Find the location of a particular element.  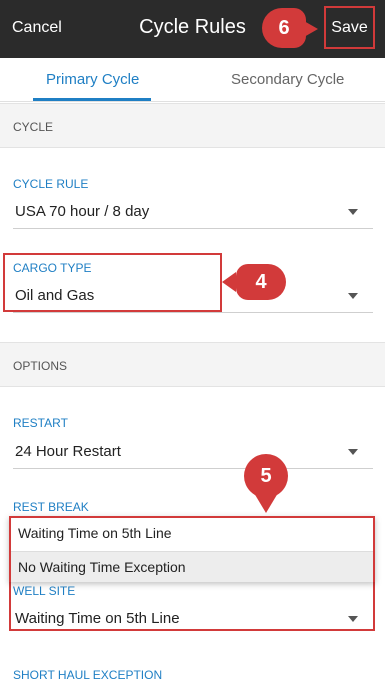

tab-primary-cycle: Primary Cycle is located at coordinates (92, 79).